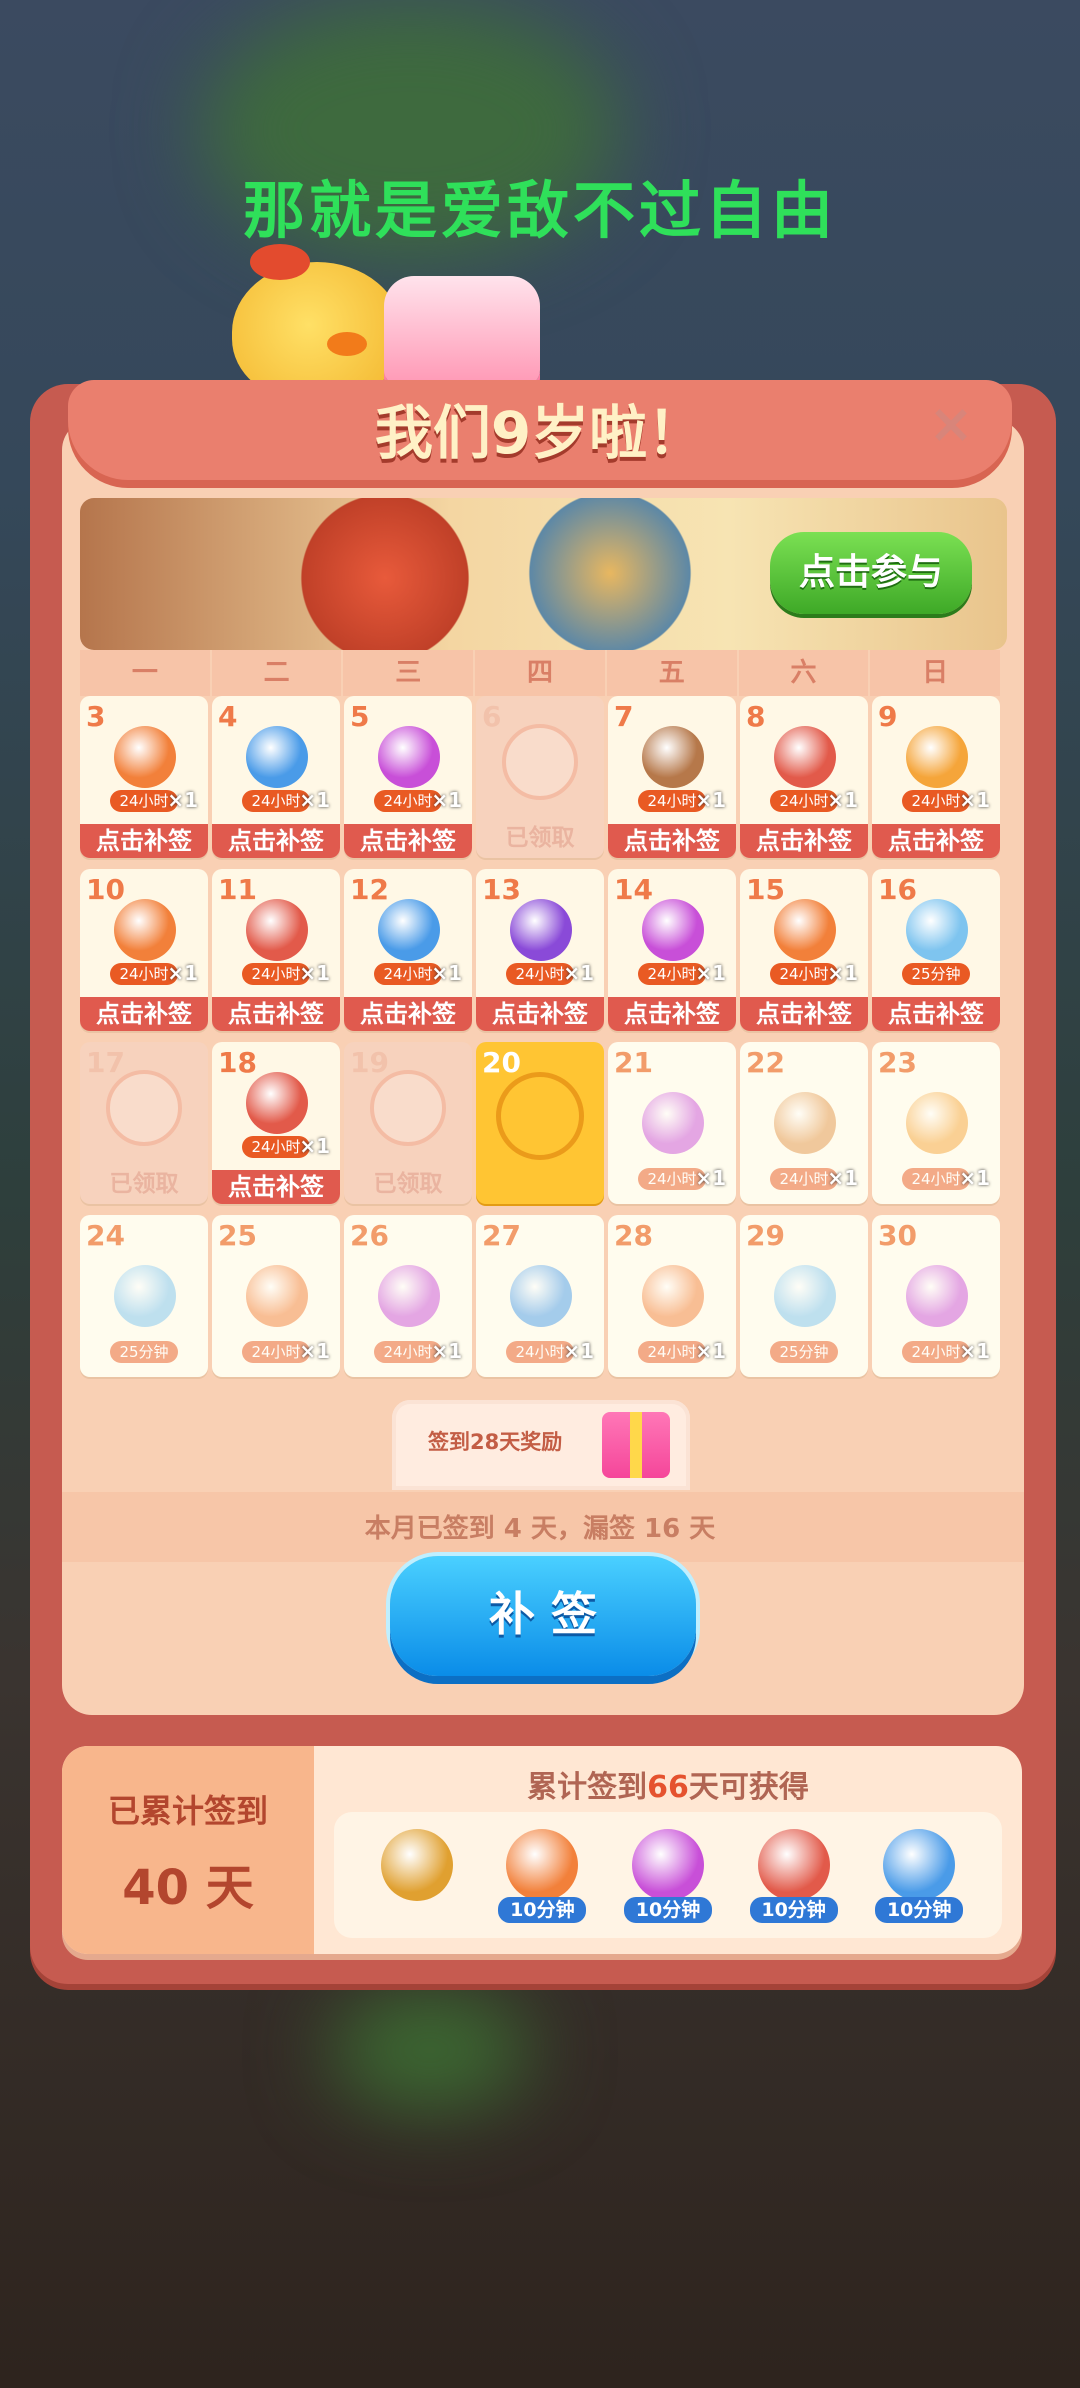 This screenshot has width=1080, height=2388. I want to click on cumulative-section: 已累计签到 40 天 累计签到66天可获得 10分钟 10分钟 10分钟 10分钟, so click(542, 1850).